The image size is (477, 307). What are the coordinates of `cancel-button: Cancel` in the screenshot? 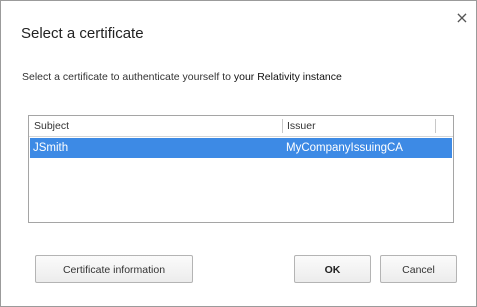 It's located at (418, 269).